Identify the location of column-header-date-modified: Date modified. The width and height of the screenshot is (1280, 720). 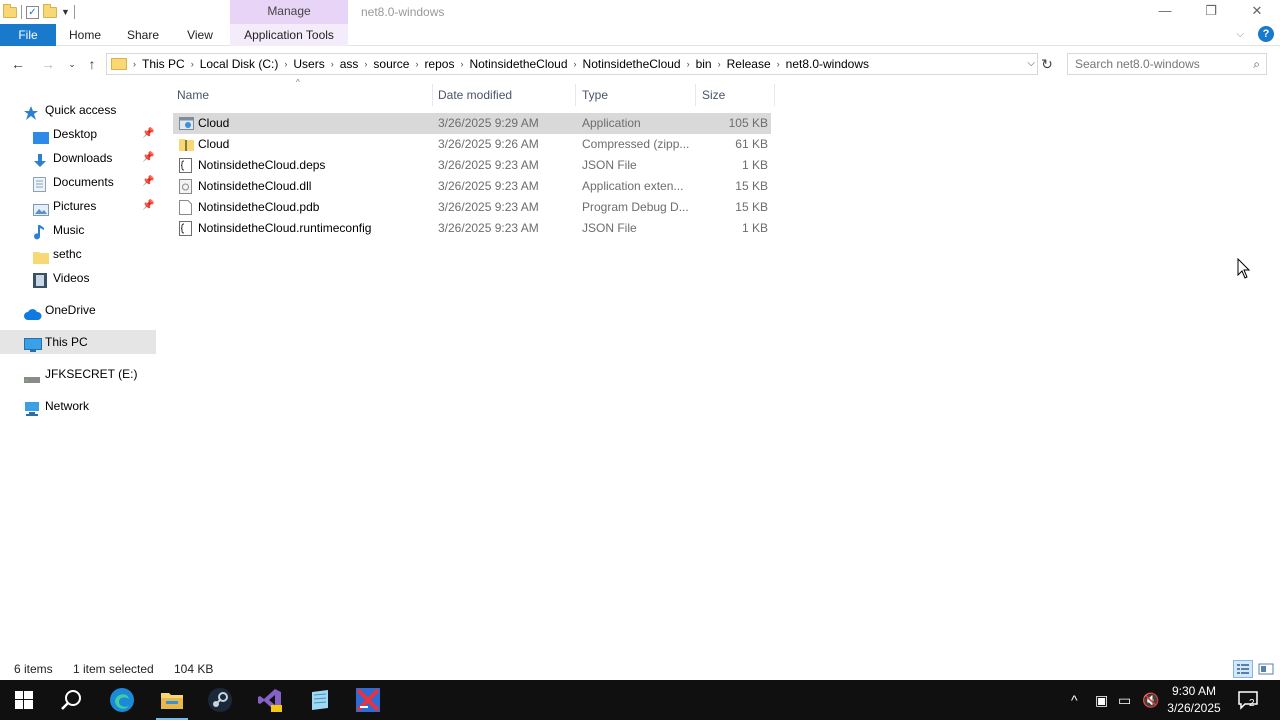
(504, 95).